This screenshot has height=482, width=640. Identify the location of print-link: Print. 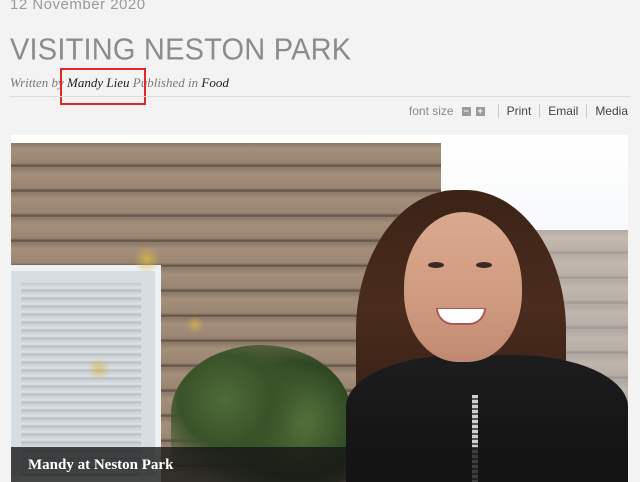
(519, 111).